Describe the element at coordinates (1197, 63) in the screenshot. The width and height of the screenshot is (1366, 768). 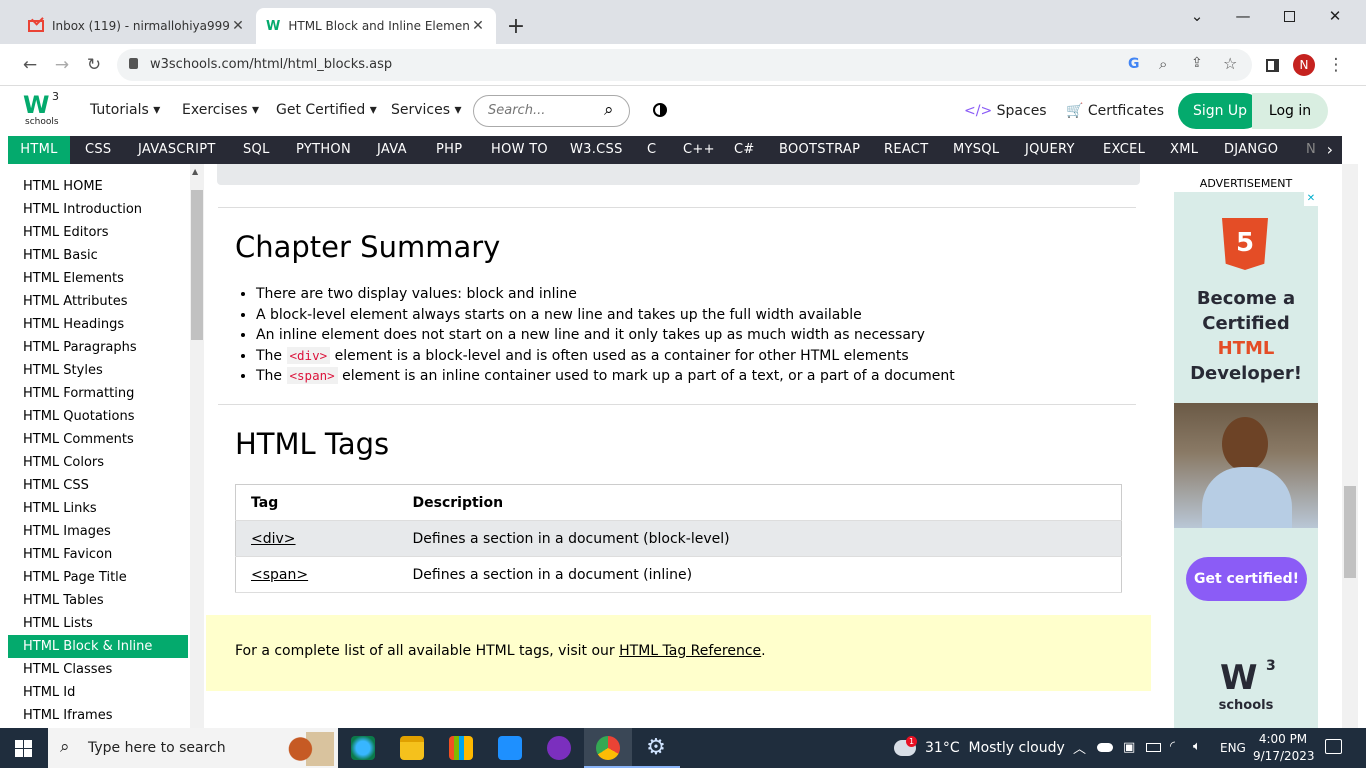
I see `share-icon: ⇪` at that location.